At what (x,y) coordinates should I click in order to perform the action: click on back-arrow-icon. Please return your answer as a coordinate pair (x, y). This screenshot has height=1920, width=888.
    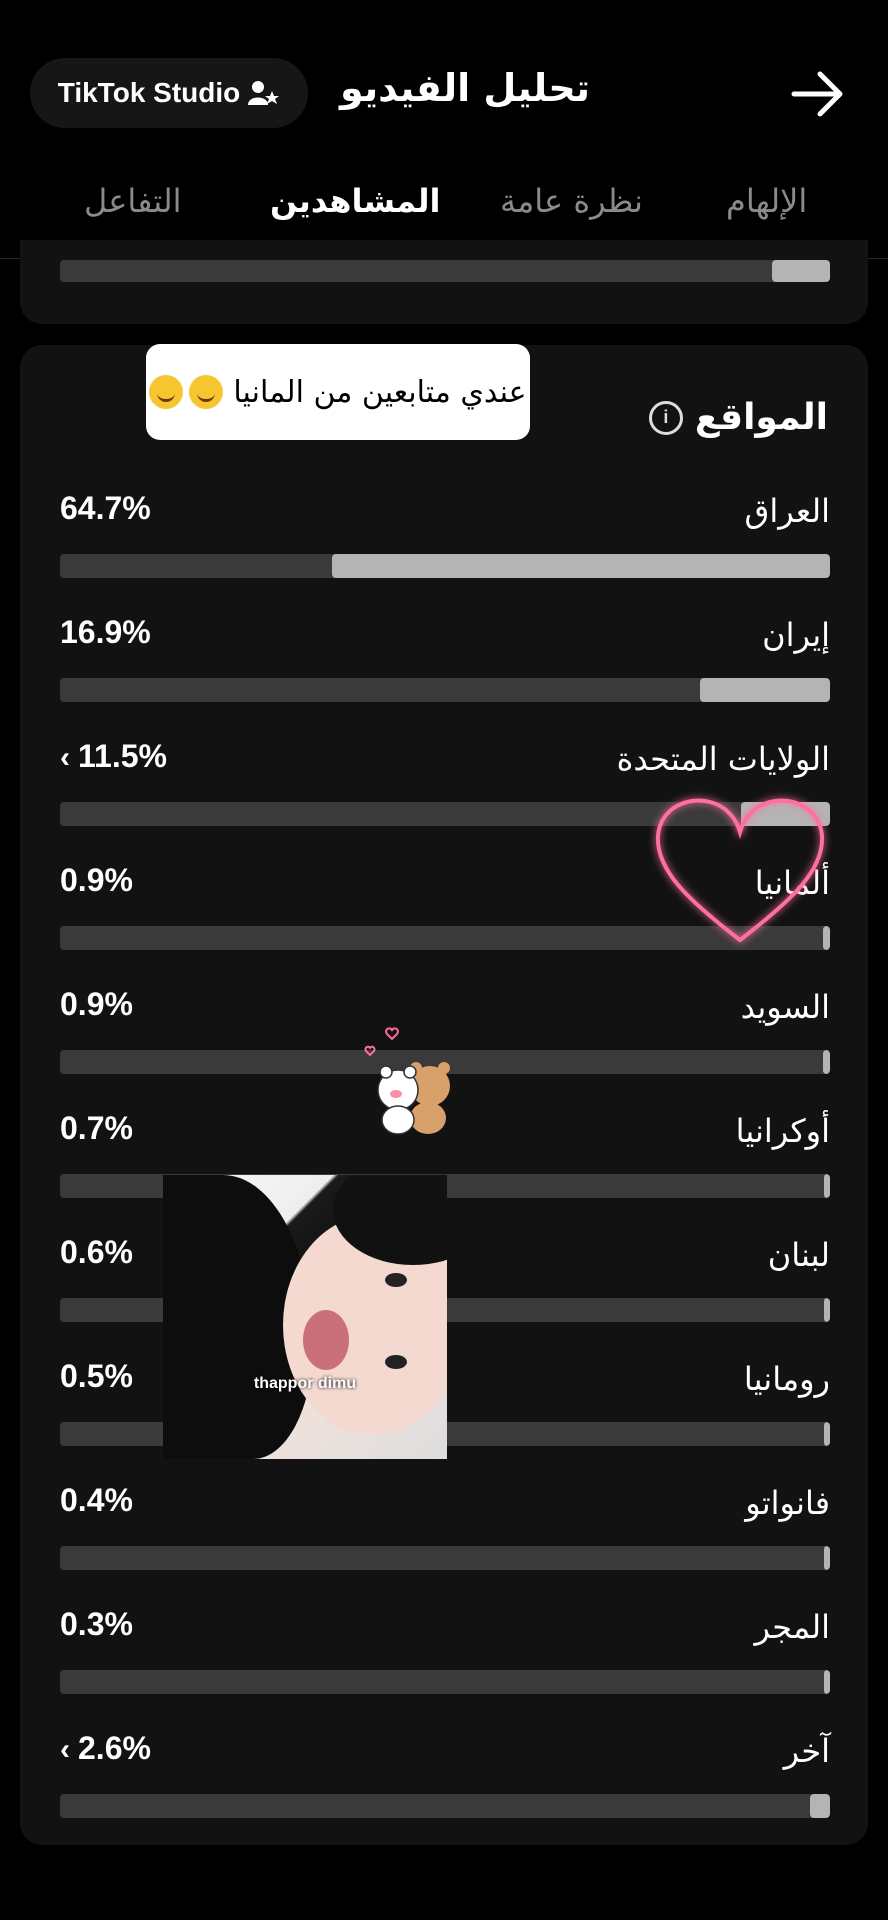
    Looking at the image, I should click on (818, 94).